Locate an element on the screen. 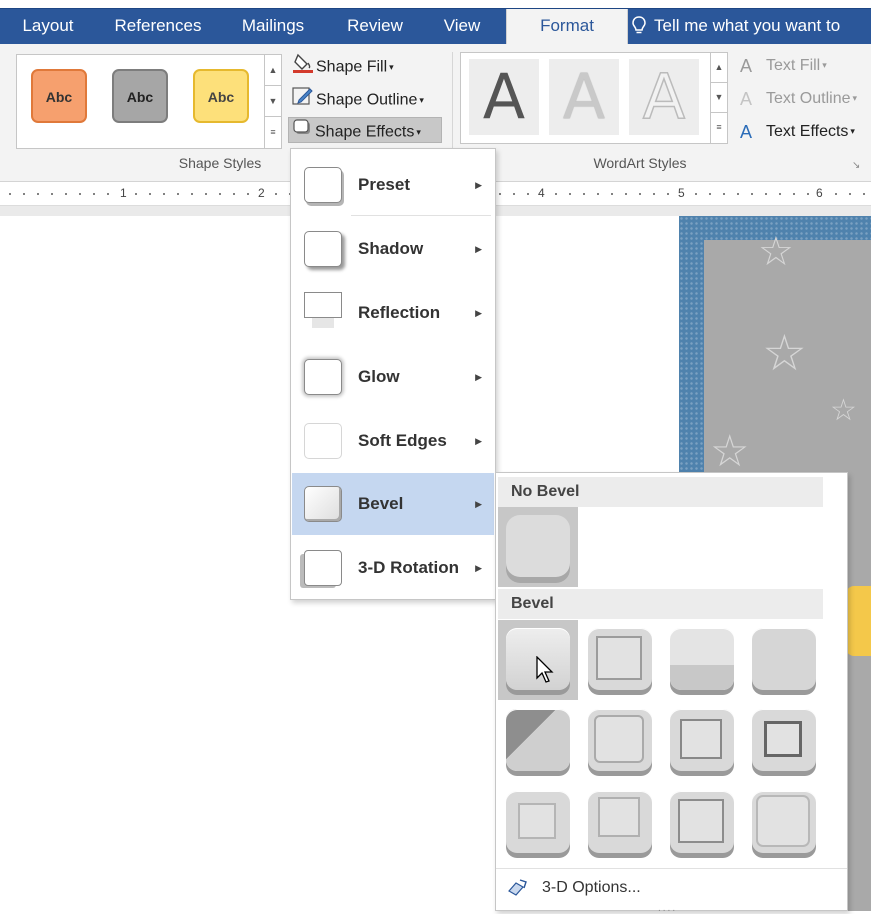 The height and width of the screenshot is (914, 871). gallery-scroll-up: ▲ is located at coordinates (273, 70).